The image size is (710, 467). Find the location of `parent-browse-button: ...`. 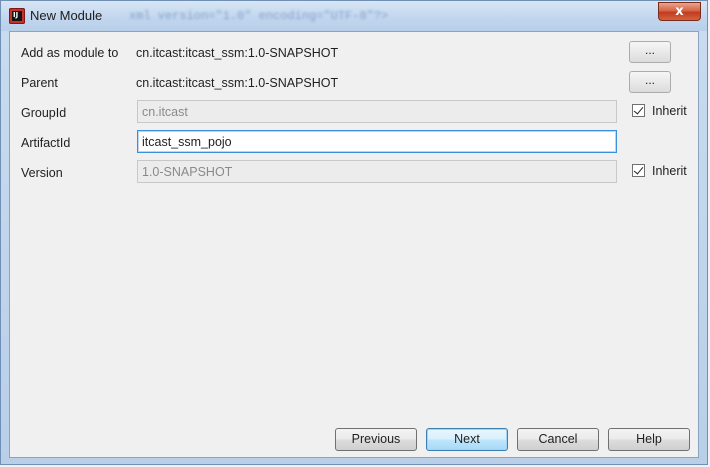

parent-browse-button: ... is located at coordinates (650, 82).